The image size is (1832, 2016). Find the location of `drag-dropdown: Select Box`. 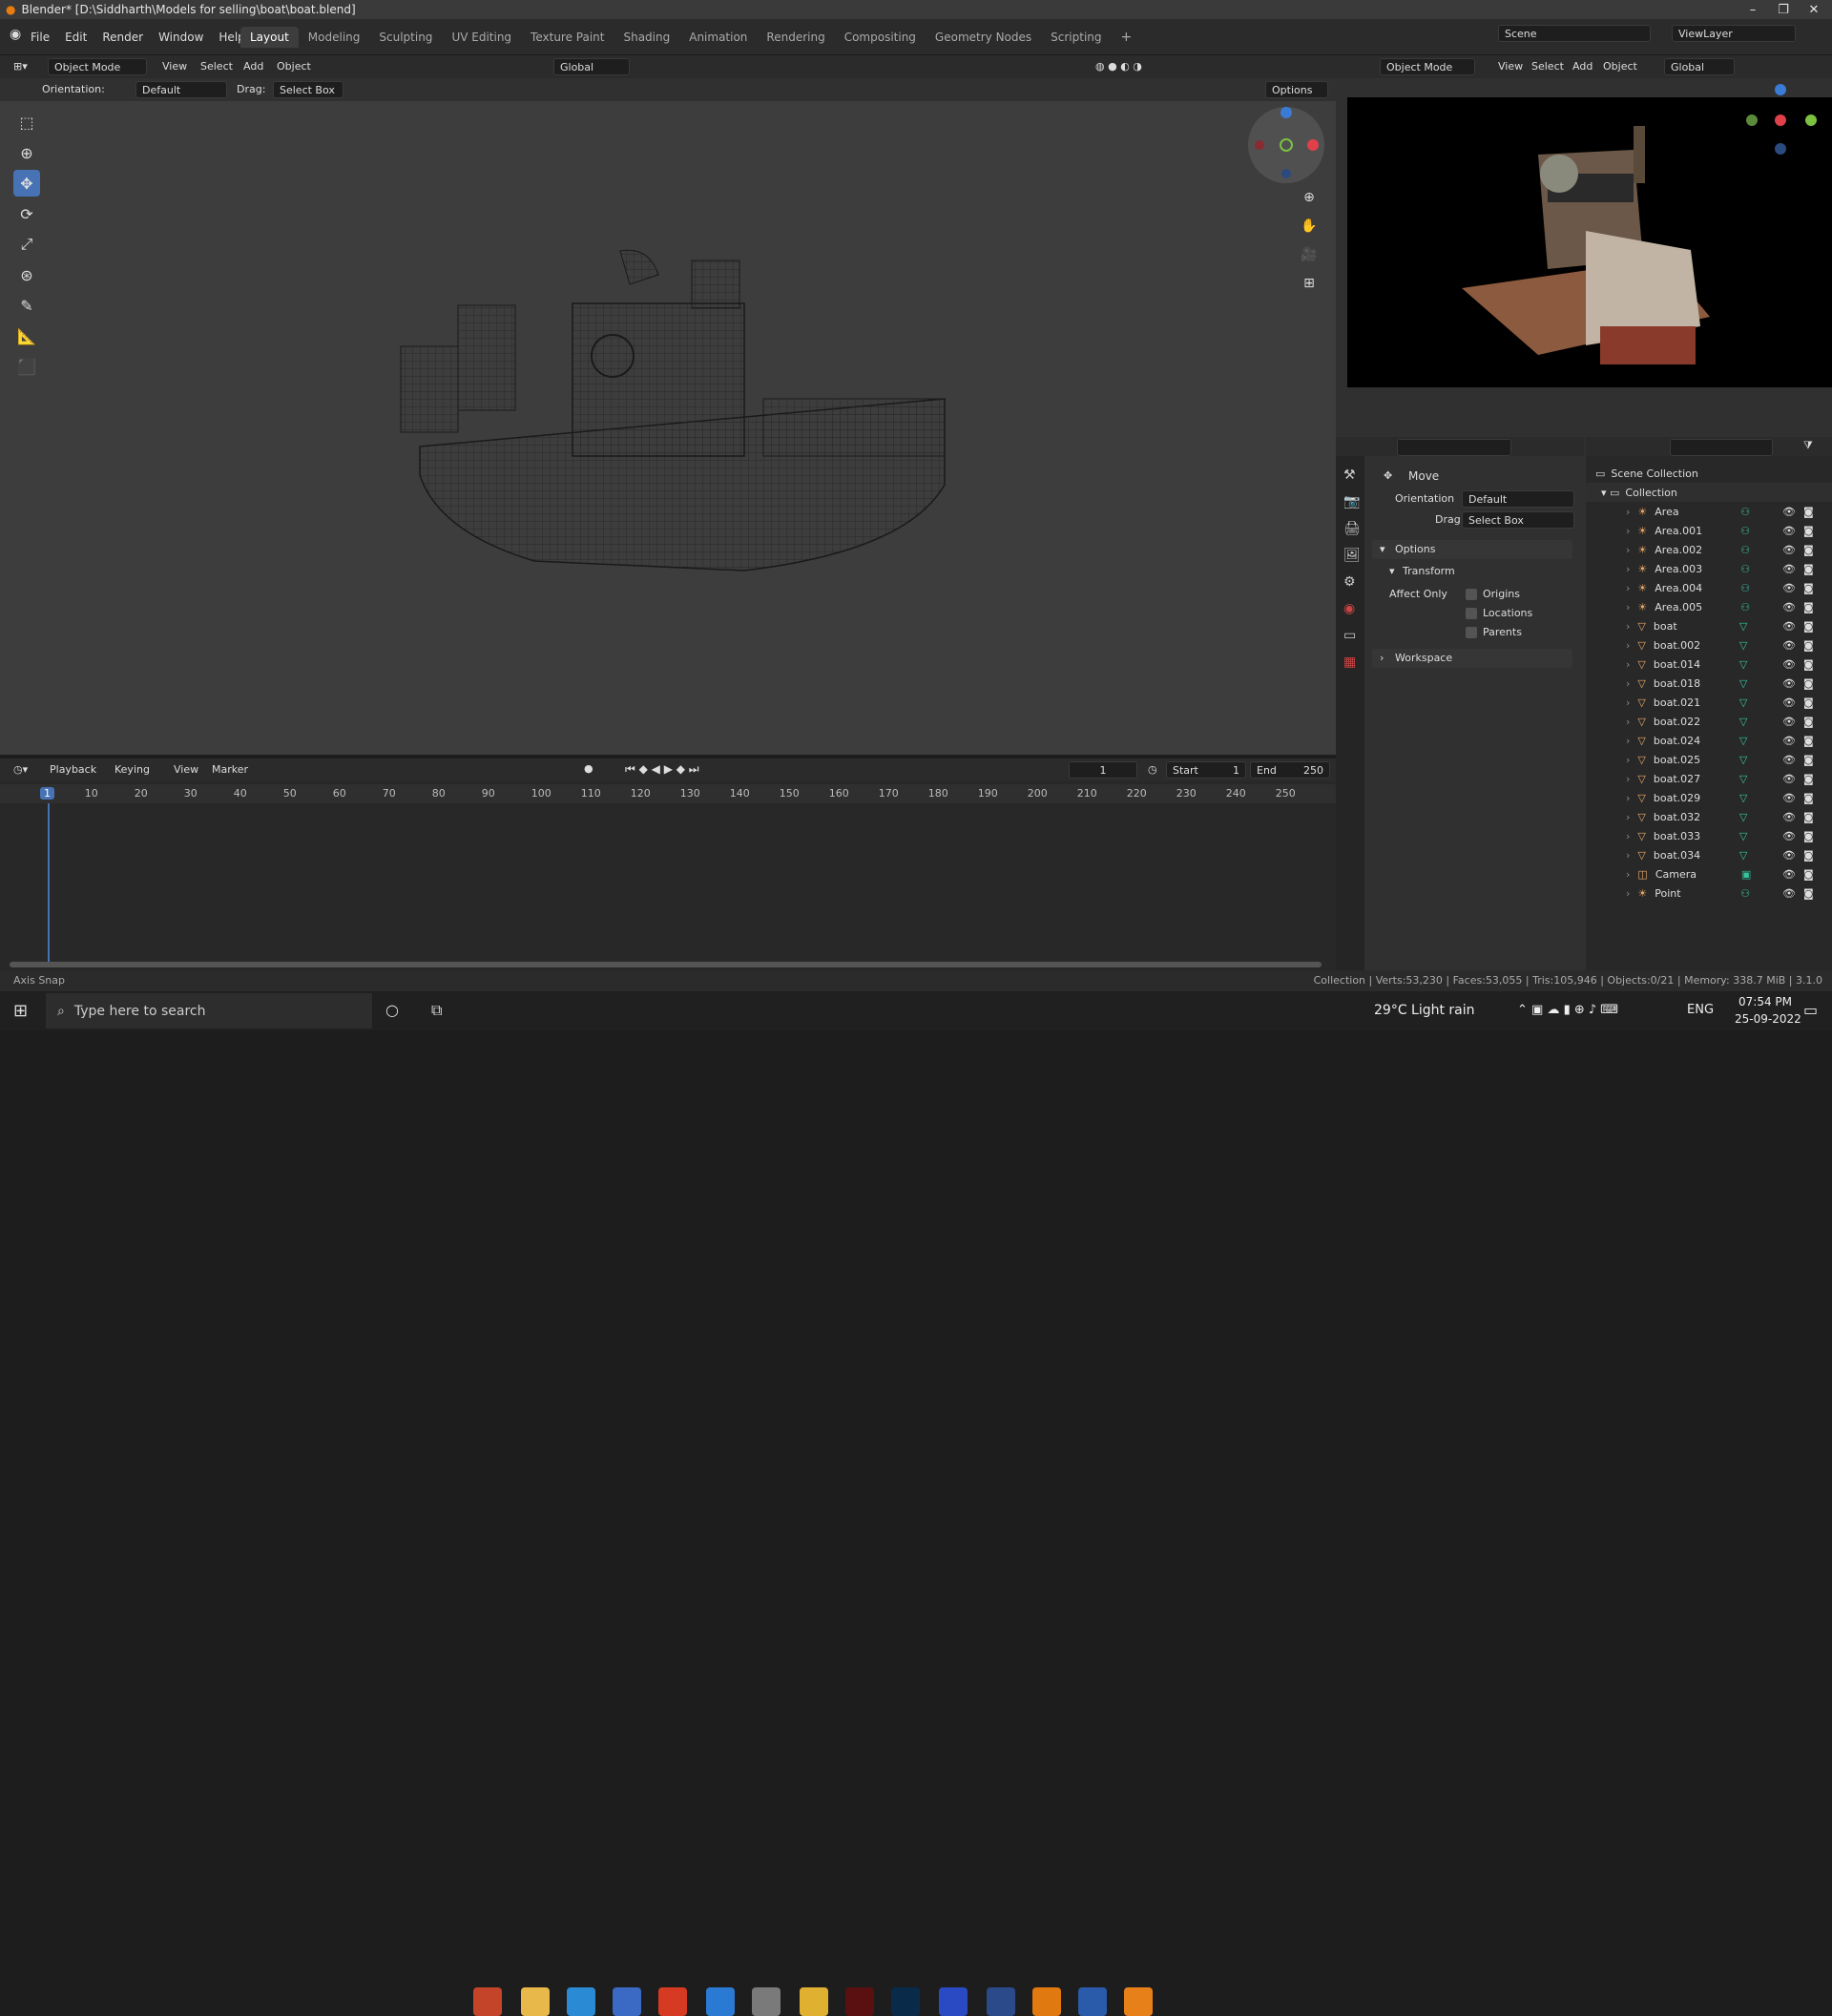

drag-dropdown: Select Box is located at coordinates (309, 89).